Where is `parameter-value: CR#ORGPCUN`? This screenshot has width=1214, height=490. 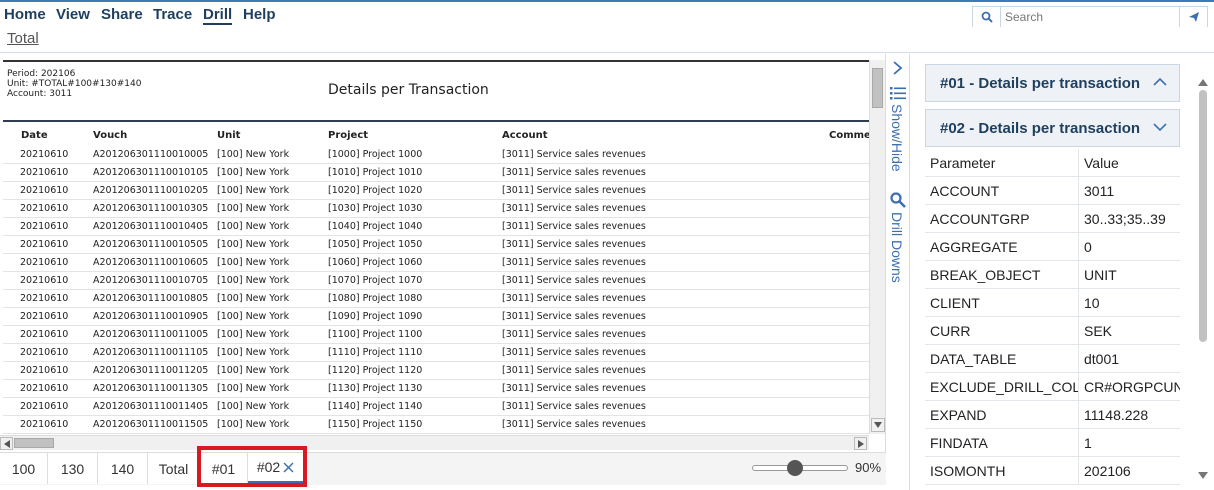
parameter-value: CR#ORGPCUN is located at coordinates (1132, 387).